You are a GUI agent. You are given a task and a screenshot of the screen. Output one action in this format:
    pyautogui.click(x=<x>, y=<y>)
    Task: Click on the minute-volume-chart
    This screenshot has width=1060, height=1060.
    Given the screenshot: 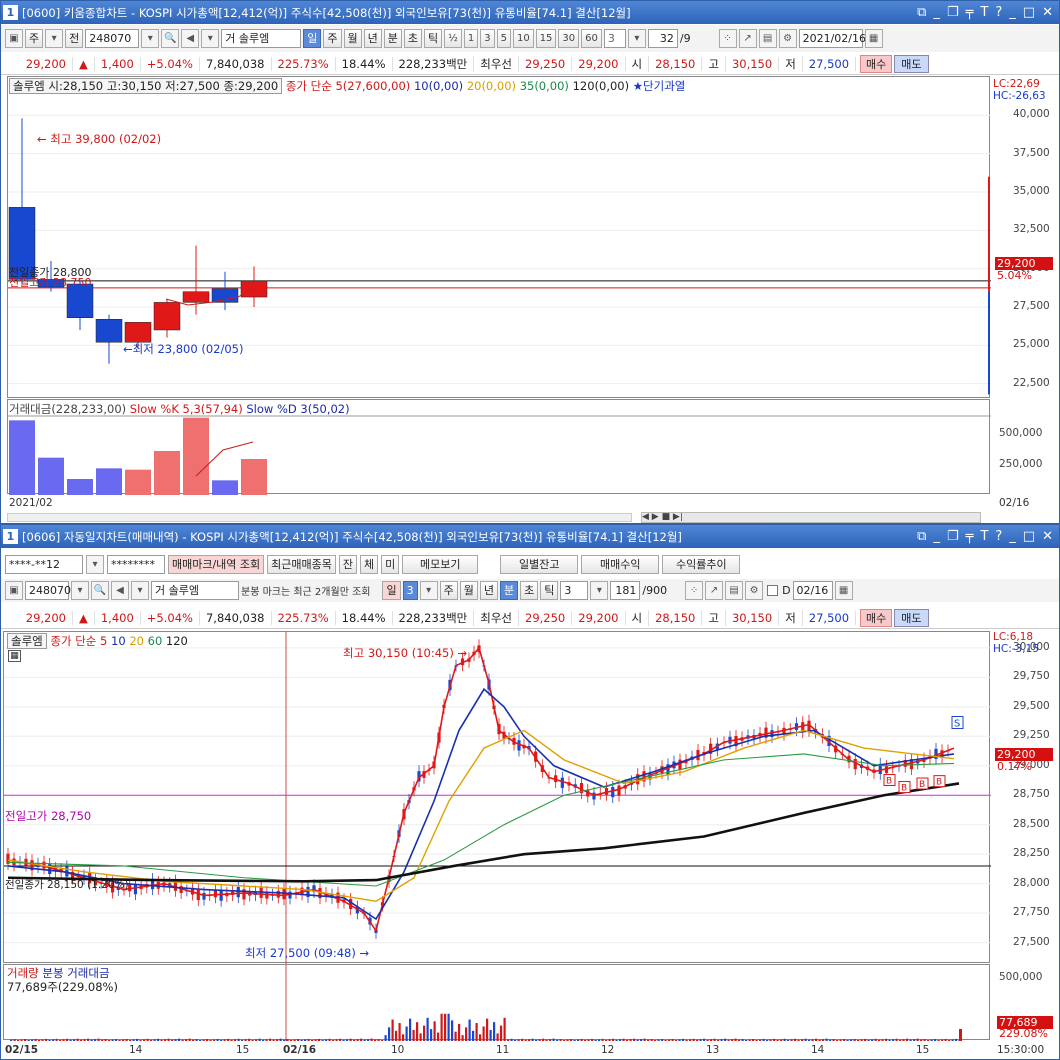 What is the action you would take?
    pyautogui.click(x=497, y=1003)
    